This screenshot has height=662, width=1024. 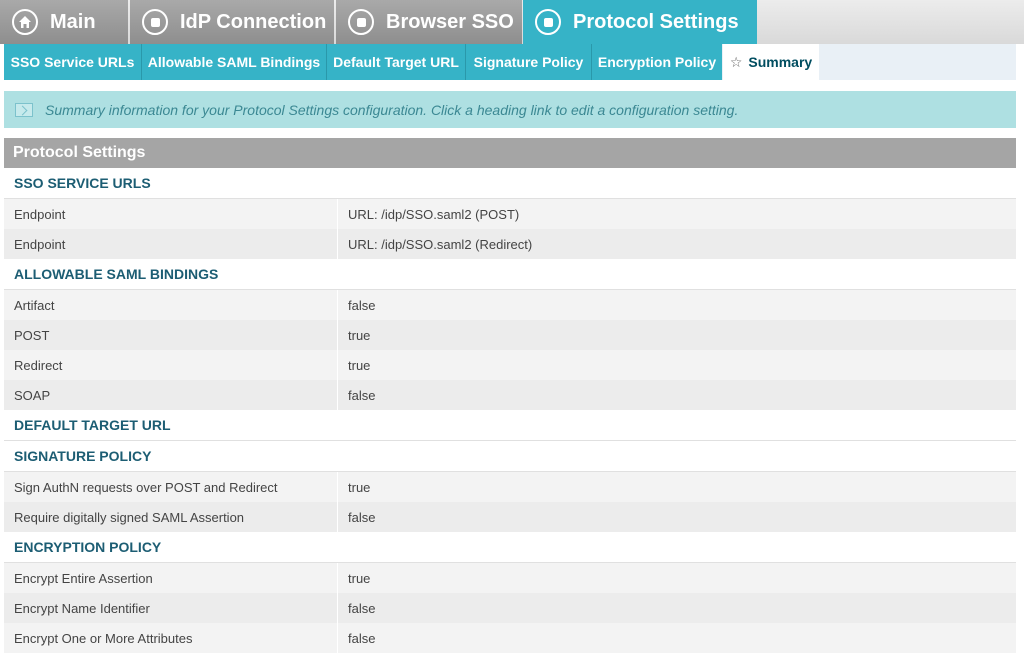 What do you see at coordinates (510, 153) in the screenshot?
I see `panel-title: Protocol Settings` at bounding box center [510, 153].